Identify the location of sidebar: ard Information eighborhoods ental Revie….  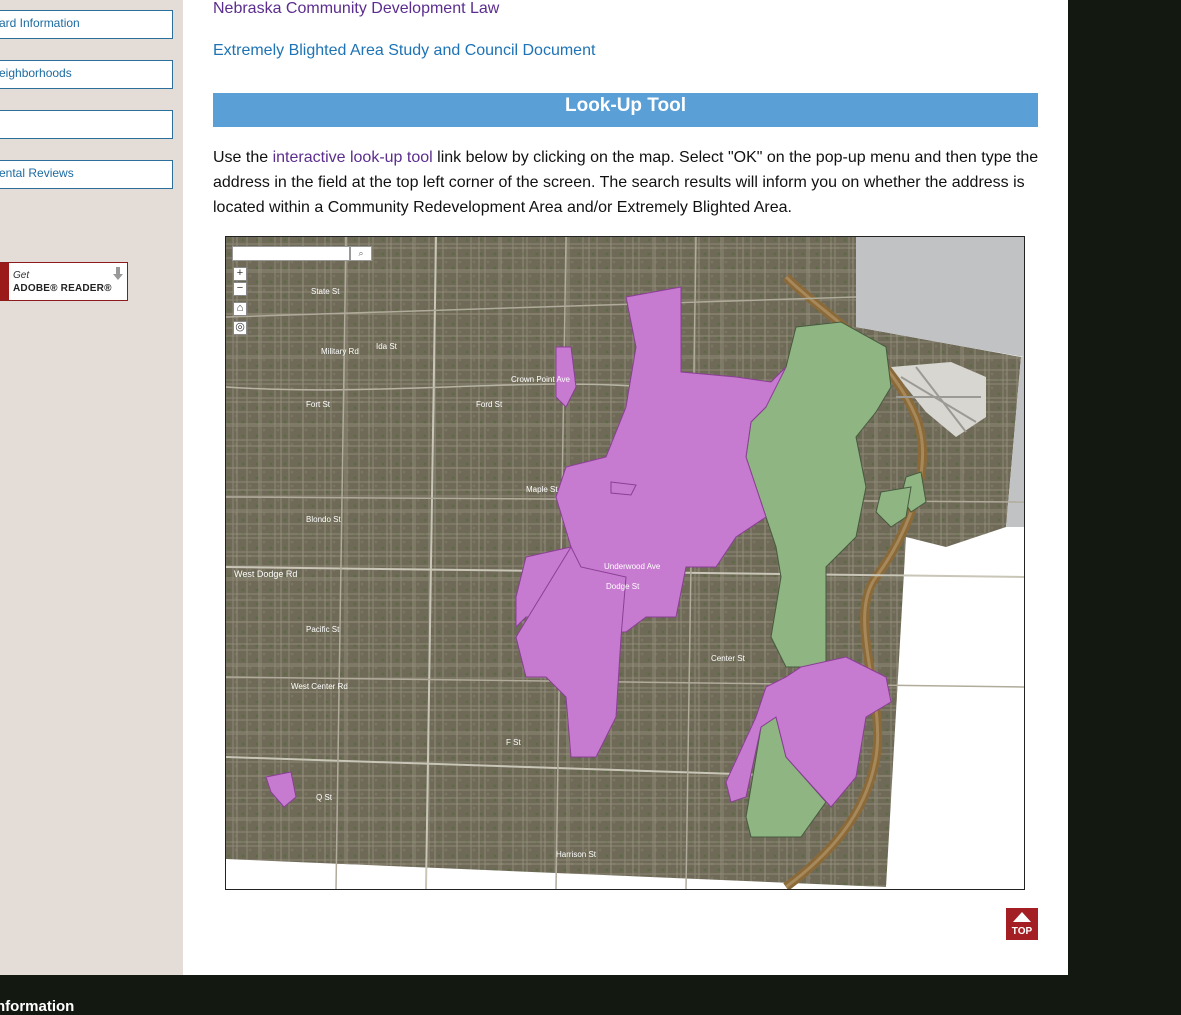
(91, 487).